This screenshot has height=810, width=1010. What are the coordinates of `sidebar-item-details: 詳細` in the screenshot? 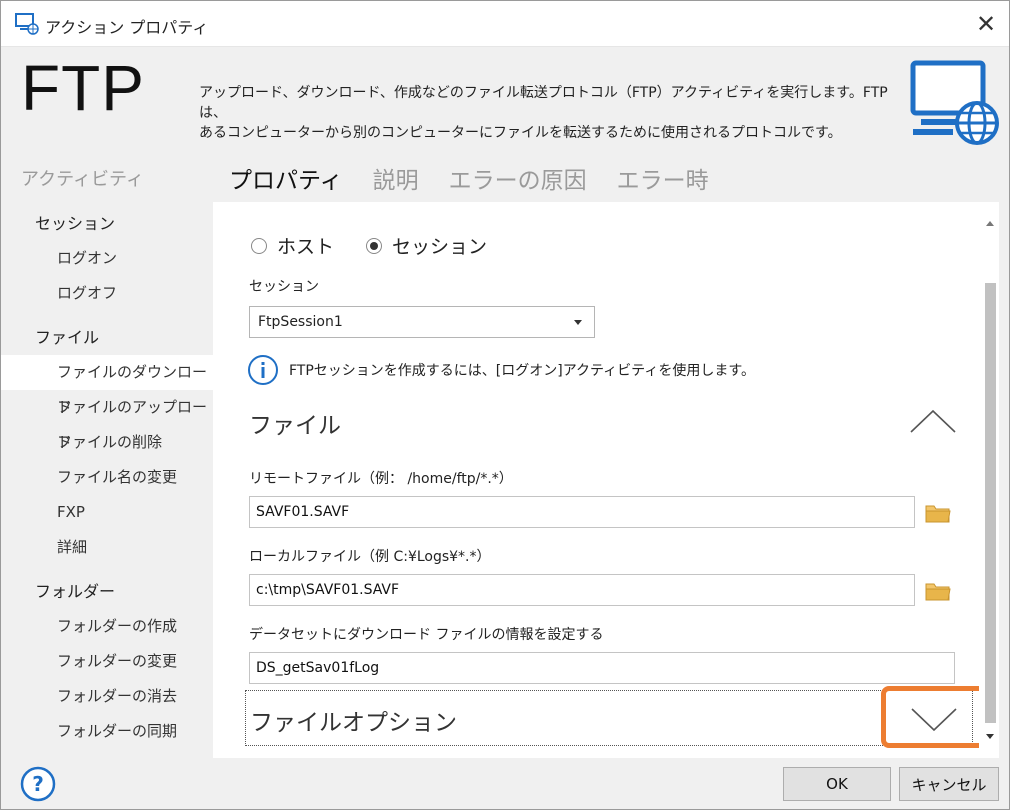 It's located at (107, 547).